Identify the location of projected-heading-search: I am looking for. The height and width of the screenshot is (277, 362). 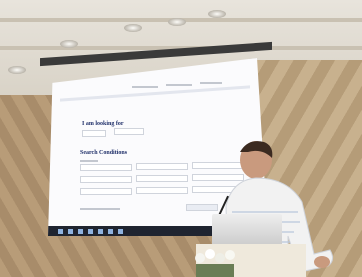
(103, 124).